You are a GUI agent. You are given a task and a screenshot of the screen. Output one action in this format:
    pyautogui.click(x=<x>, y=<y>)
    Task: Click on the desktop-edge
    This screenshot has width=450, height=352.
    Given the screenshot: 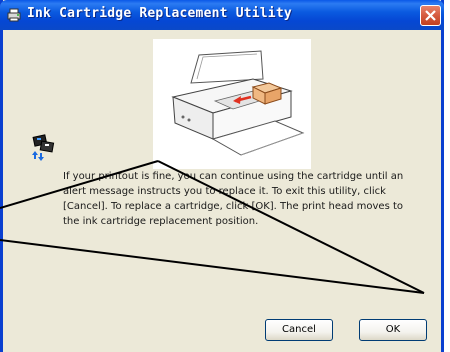 What is the action you would take?
    pyautogui.click(x=447, y=176)
    